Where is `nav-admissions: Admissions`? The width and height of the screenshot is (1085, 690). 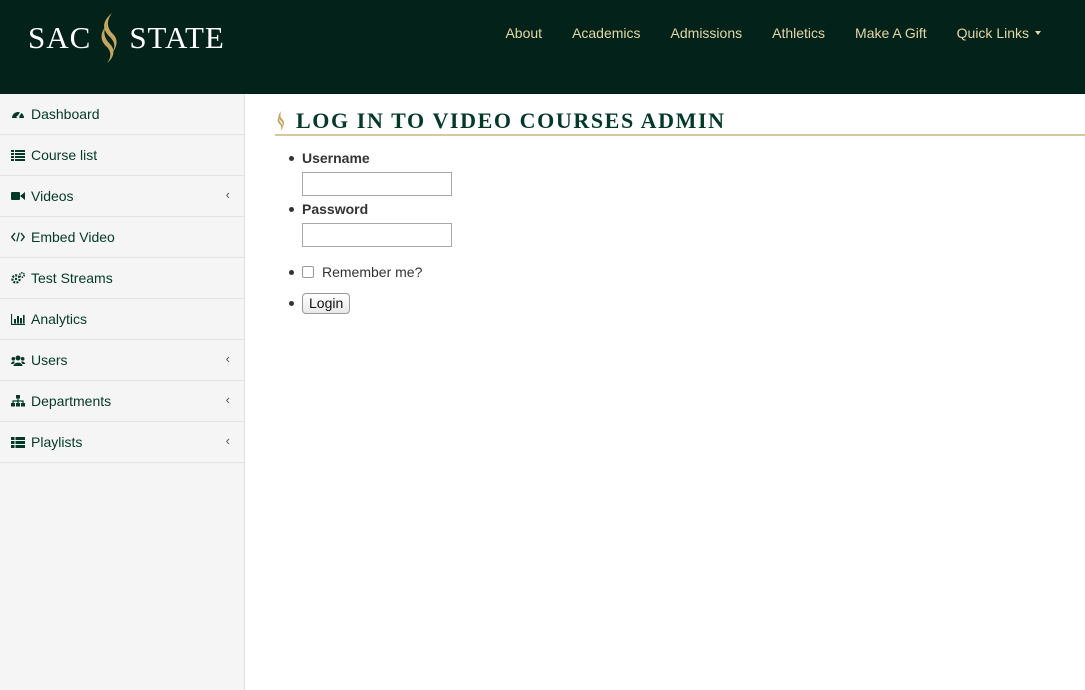 nav-admissions: Admissions is located at coordinates (707, 33).